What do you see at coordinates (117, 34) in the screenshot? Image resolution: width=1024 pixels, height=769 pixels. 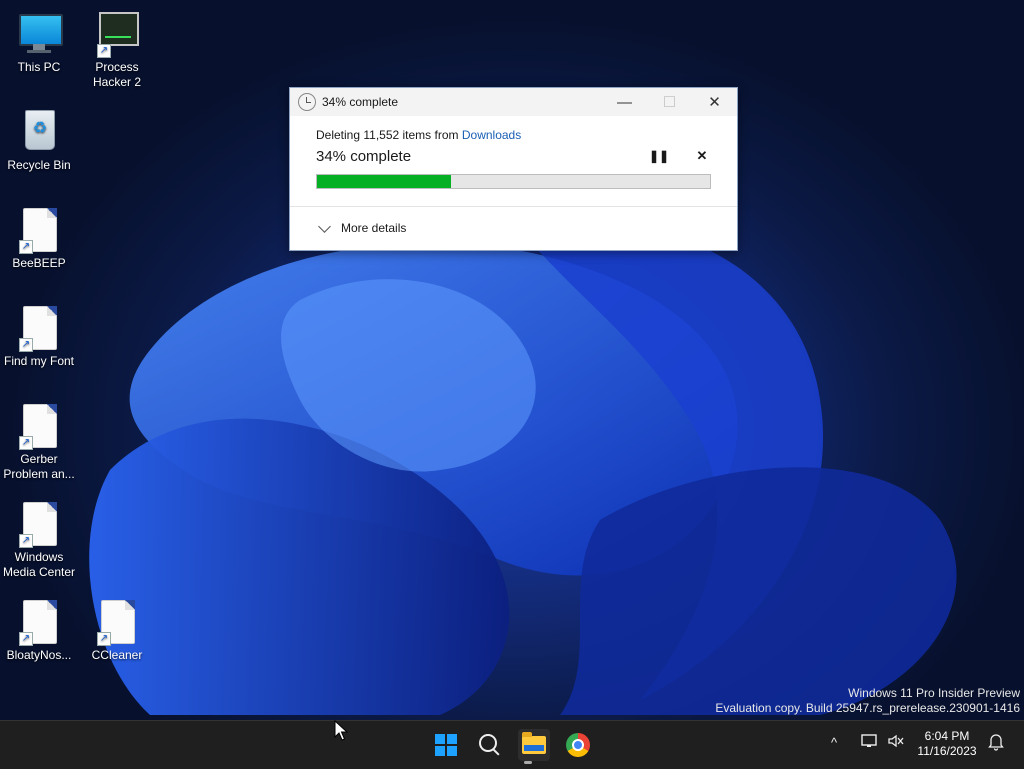 I see `process-hacker-icon: ↗` at bounding box center [117, 34].